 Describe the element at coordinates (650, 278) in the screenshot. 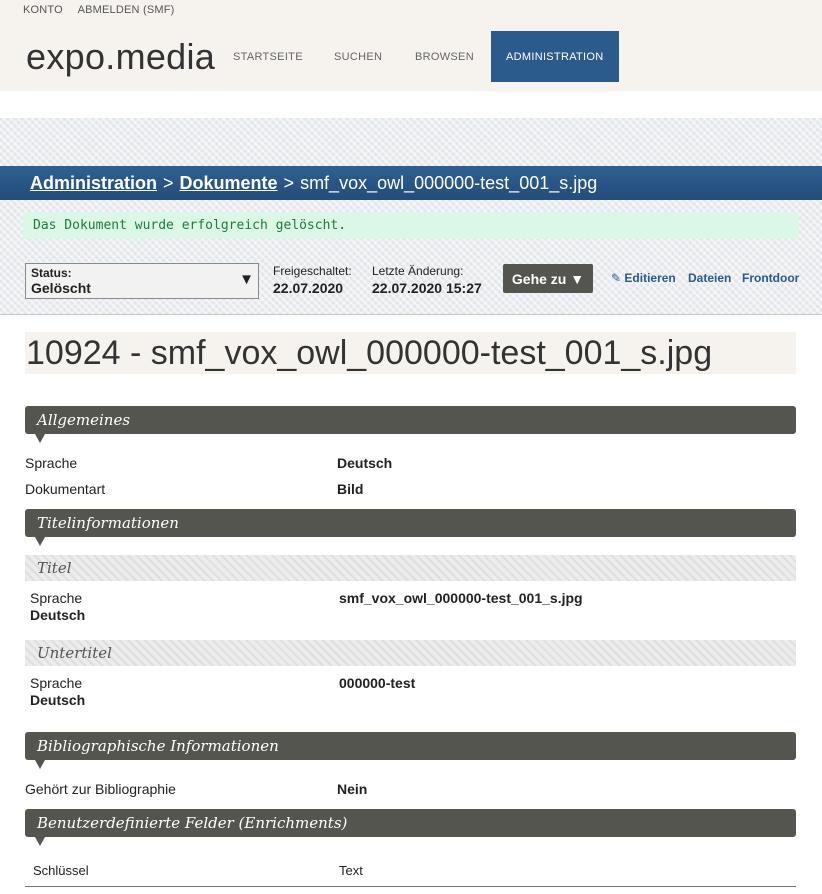

I see `edit-label: Editieren` at that location.